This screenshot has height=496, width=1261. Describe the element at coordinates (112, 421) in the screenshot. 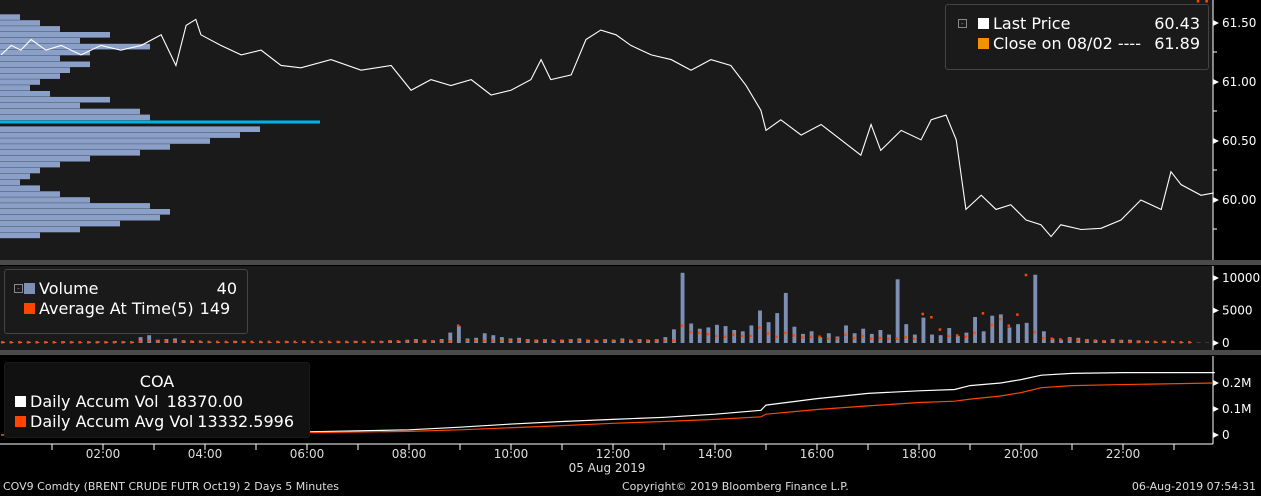

I see `accum-avg-label: Daily Accum Avg Vol` at that location.